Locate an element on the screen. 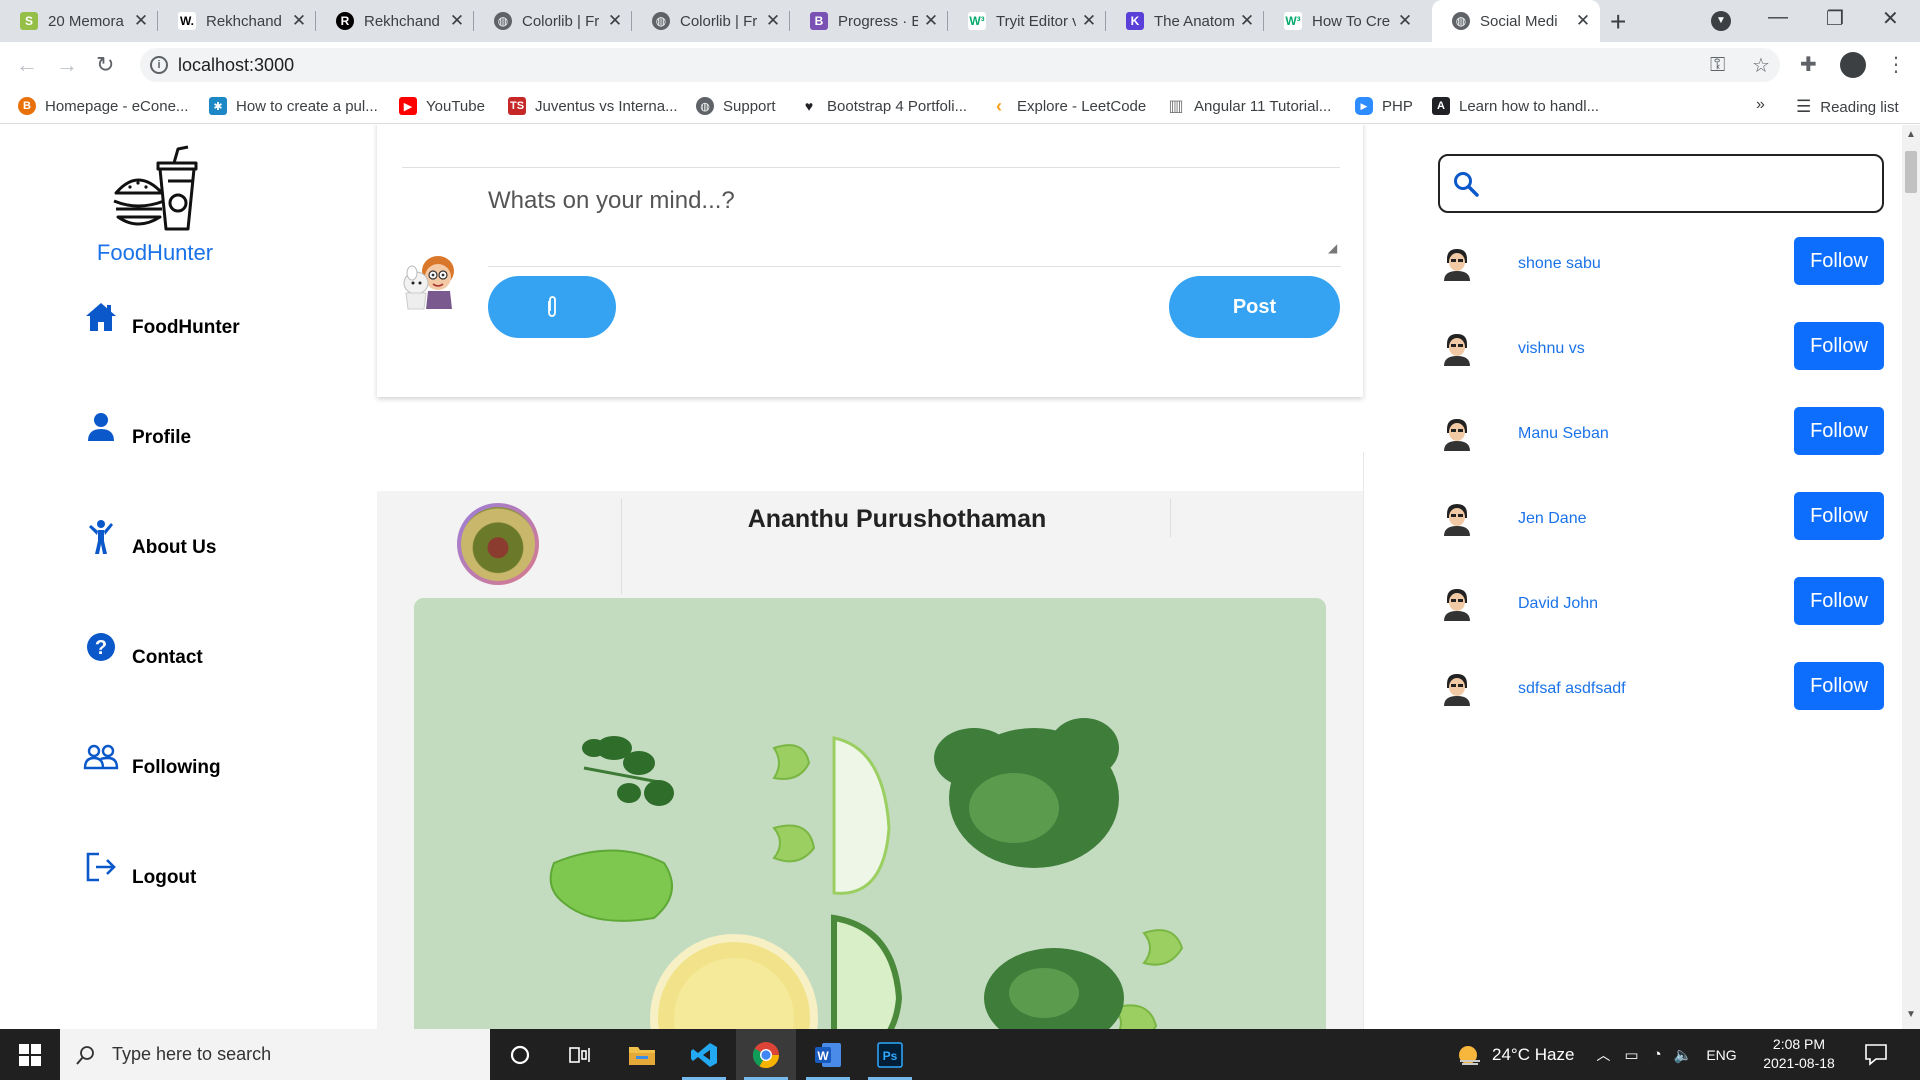  user-name: Jen Dane is located at coordinates (1552, 519).